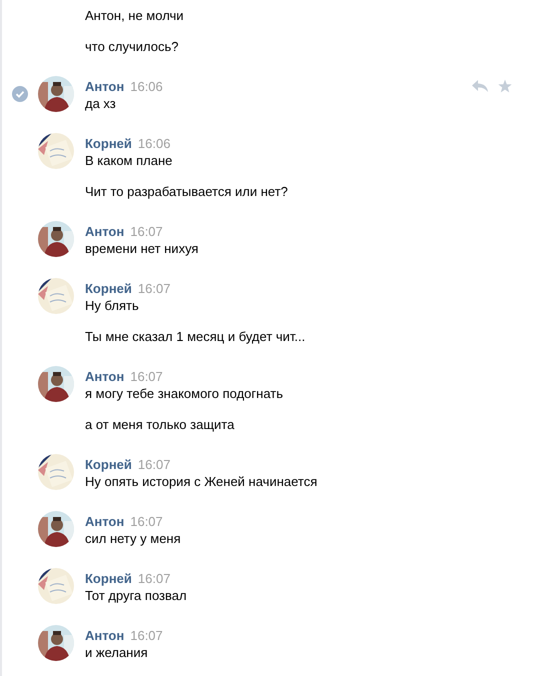 The image size is (550, 676). What do you see at coordinates (133, 539) in the screenshot?
I see `message-text: сил нету у меня` at bounding box center [133, 539].